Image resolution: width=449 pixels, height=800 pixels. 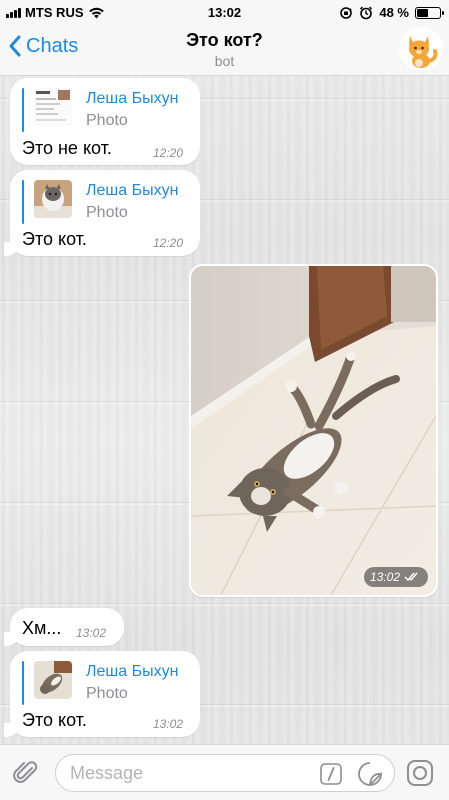 What do you see at coordinates (224, 40) in the screenshot?
I see `chat-title: Это кот?` at bounding box center [224, 40].